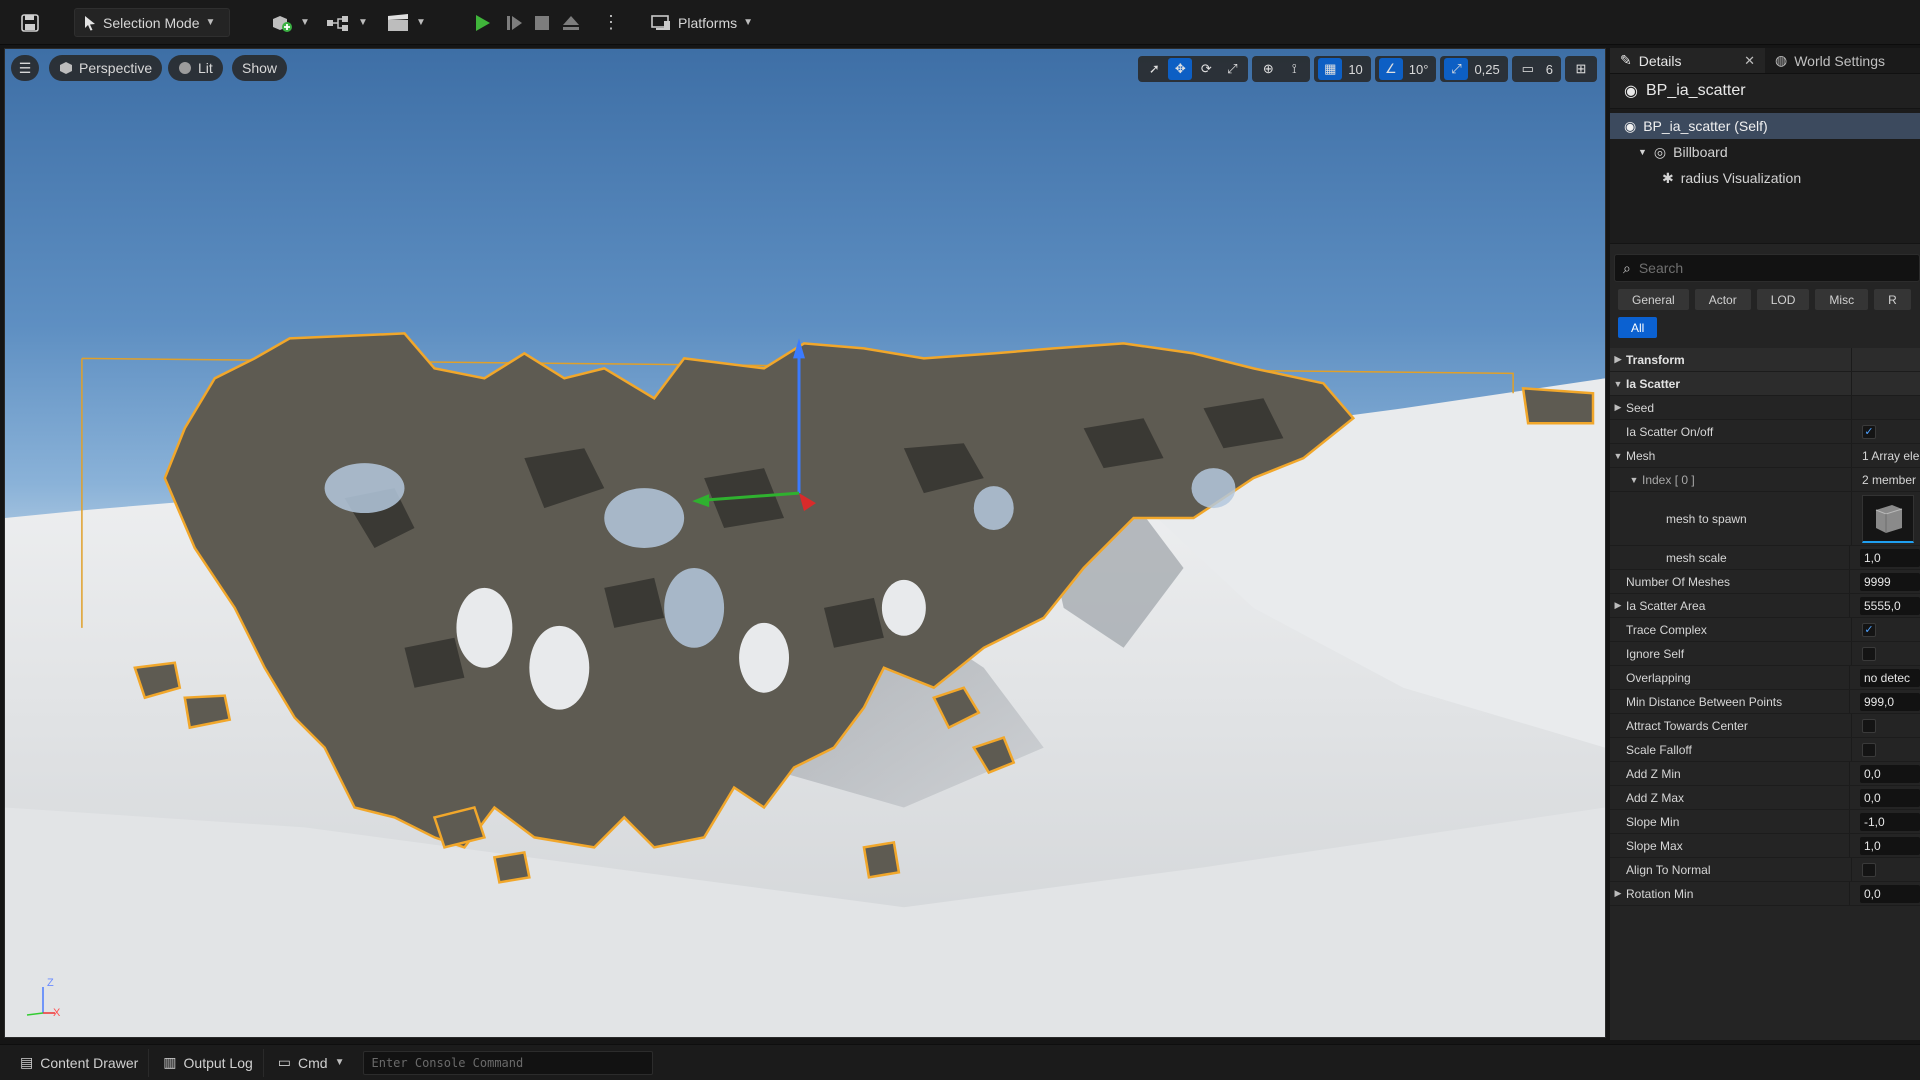  What do you see at coordinates (1653, 821) in the screenshot?
I see `property-label: Slope Min` at bounding box center [1653, 821].